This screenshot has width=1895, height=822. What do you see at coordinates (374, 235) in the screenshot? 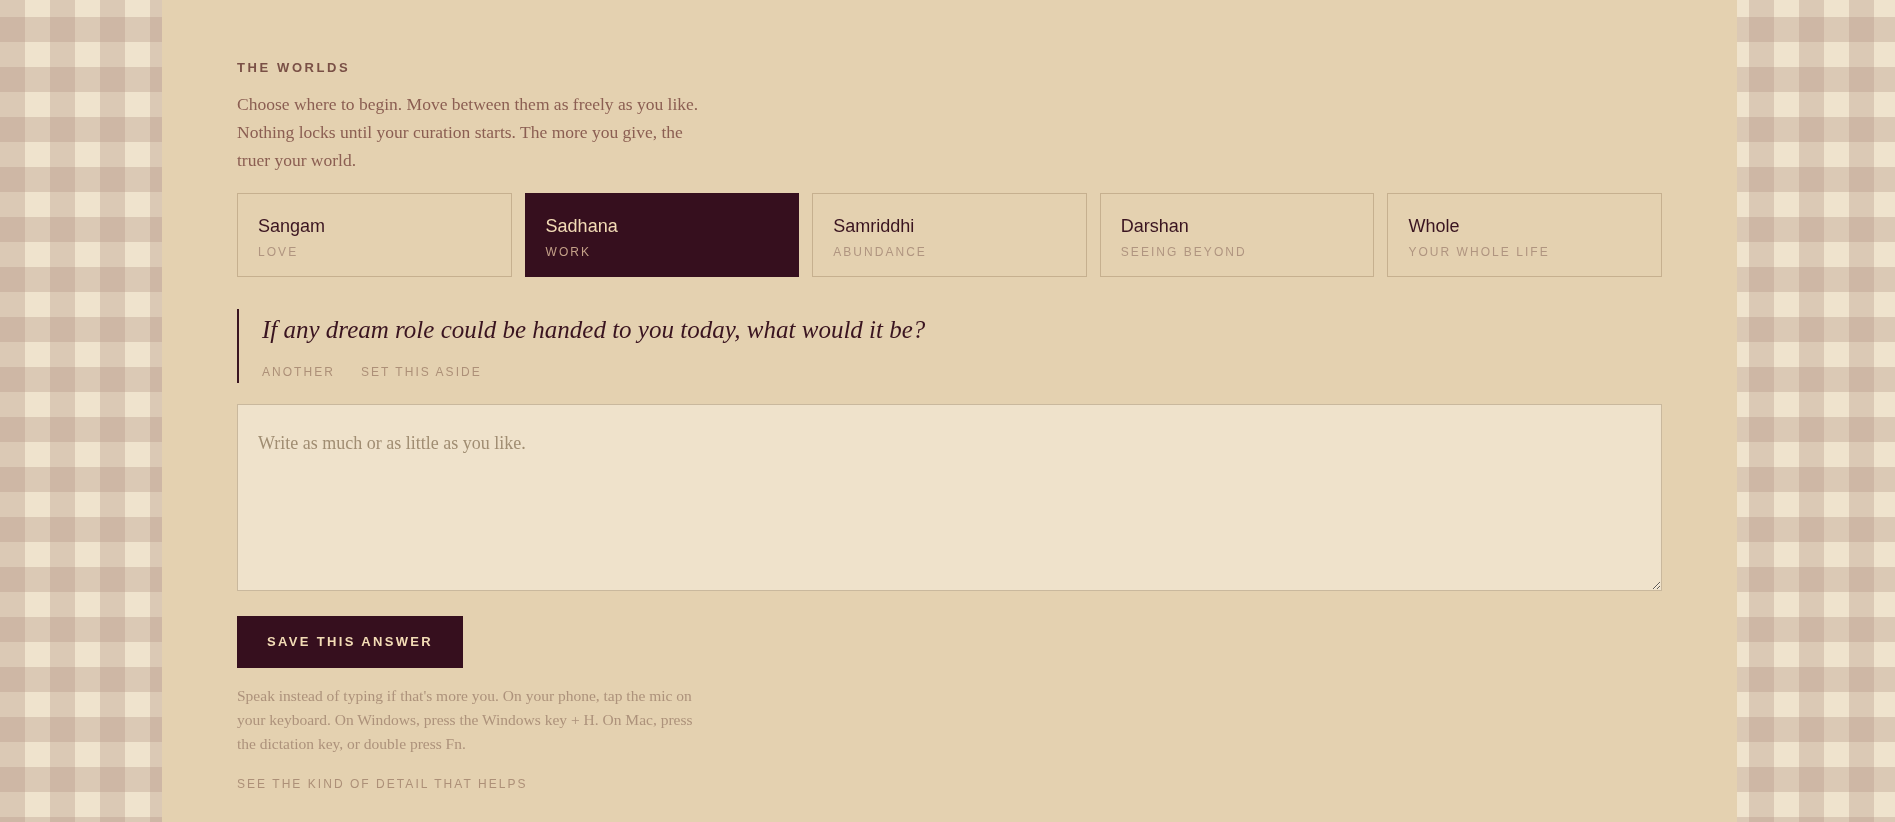
I see `world-tab: Sangam LOVE` at bounding box center [374, 235].